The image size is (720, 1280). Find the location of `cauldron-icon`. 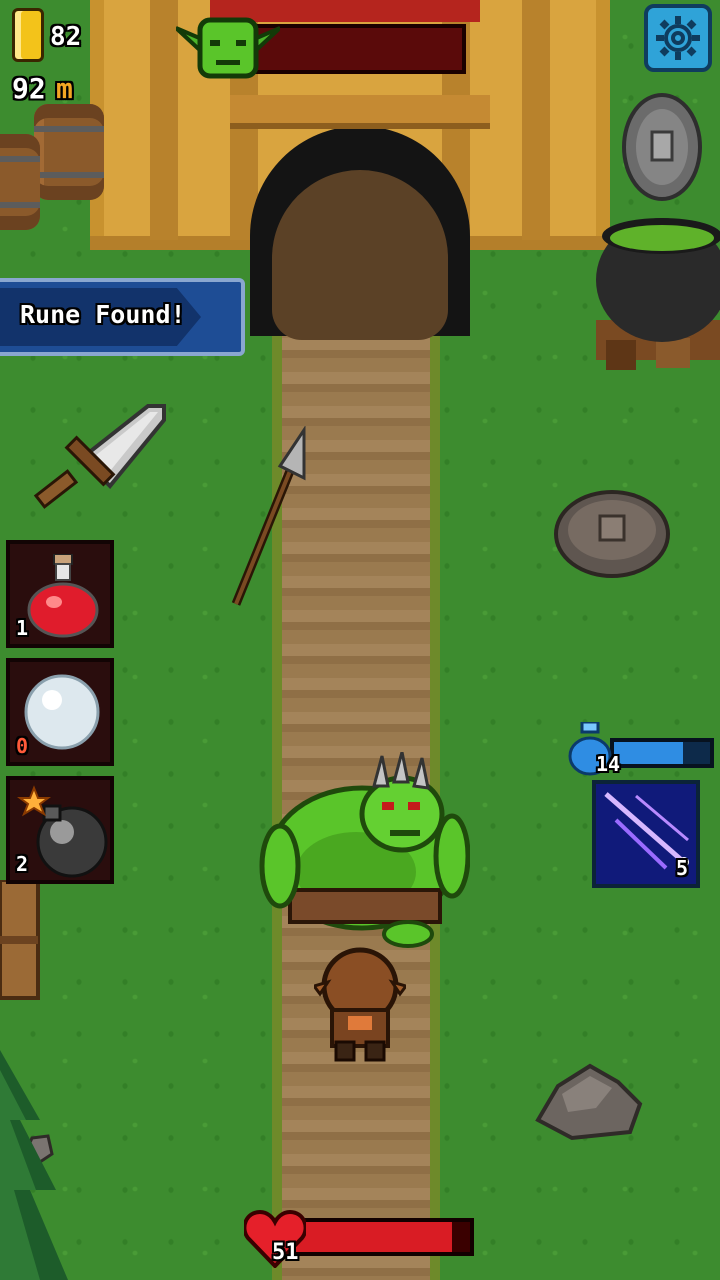

cauldron-icon is located at coordinates (658, 294).